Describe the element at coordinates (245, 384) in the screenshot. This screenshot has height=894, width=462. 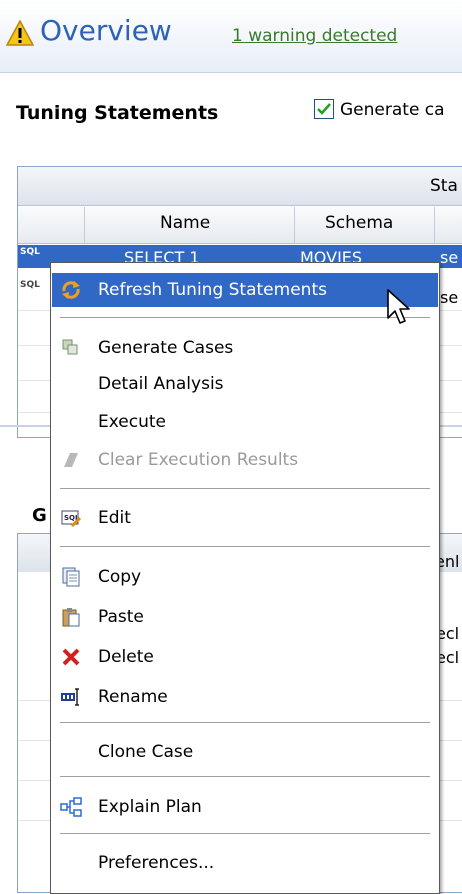
I see `menu-item-detail-analysis: Detail Analysis` at that location.